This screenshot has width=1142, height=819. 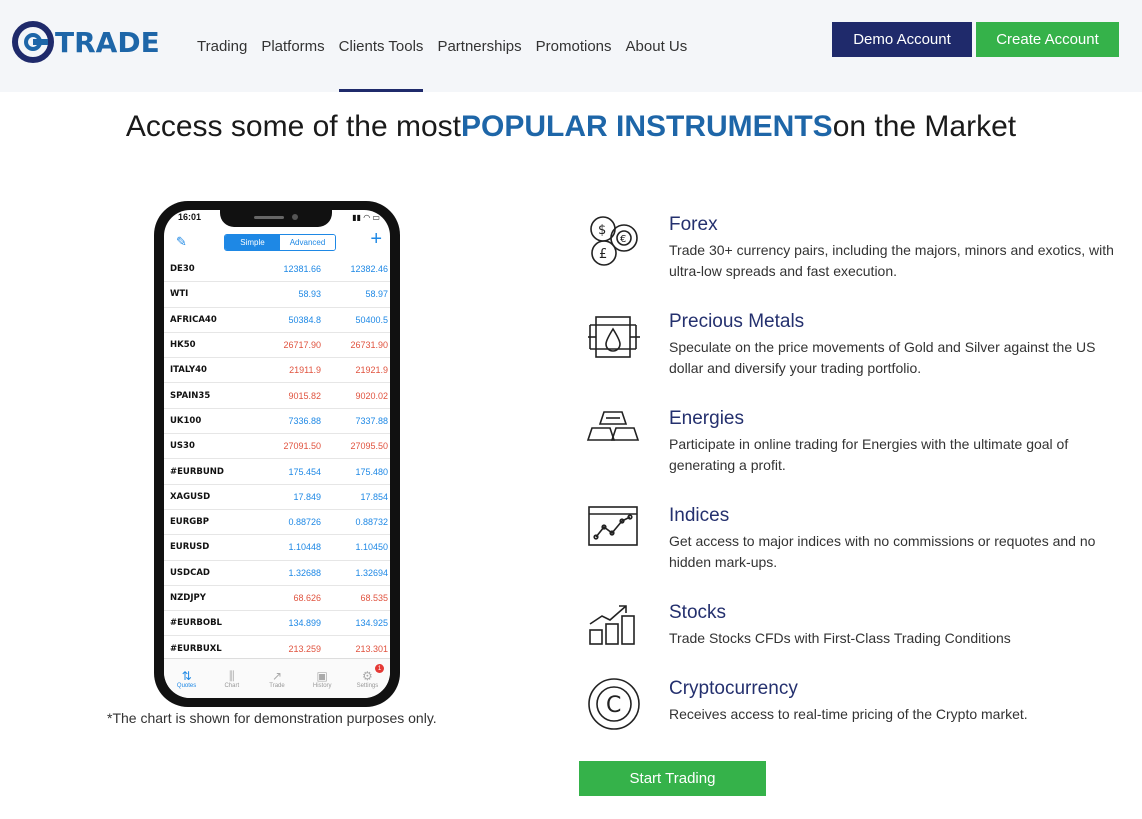 What do you see at coordinates (367, 678) in the screenshot?
I see `tab-settings: ⚙ Settings 1` at bounding box center [367, 678].